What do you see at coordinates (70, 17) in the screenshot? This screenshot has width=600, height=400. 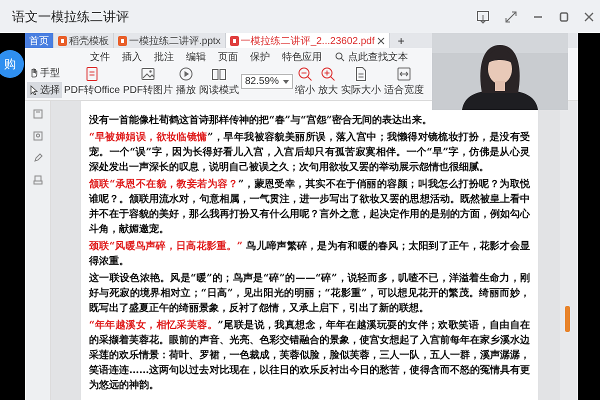 I see `window-title: 语文一模拉练二讲评` at bounding box center [70, 17].